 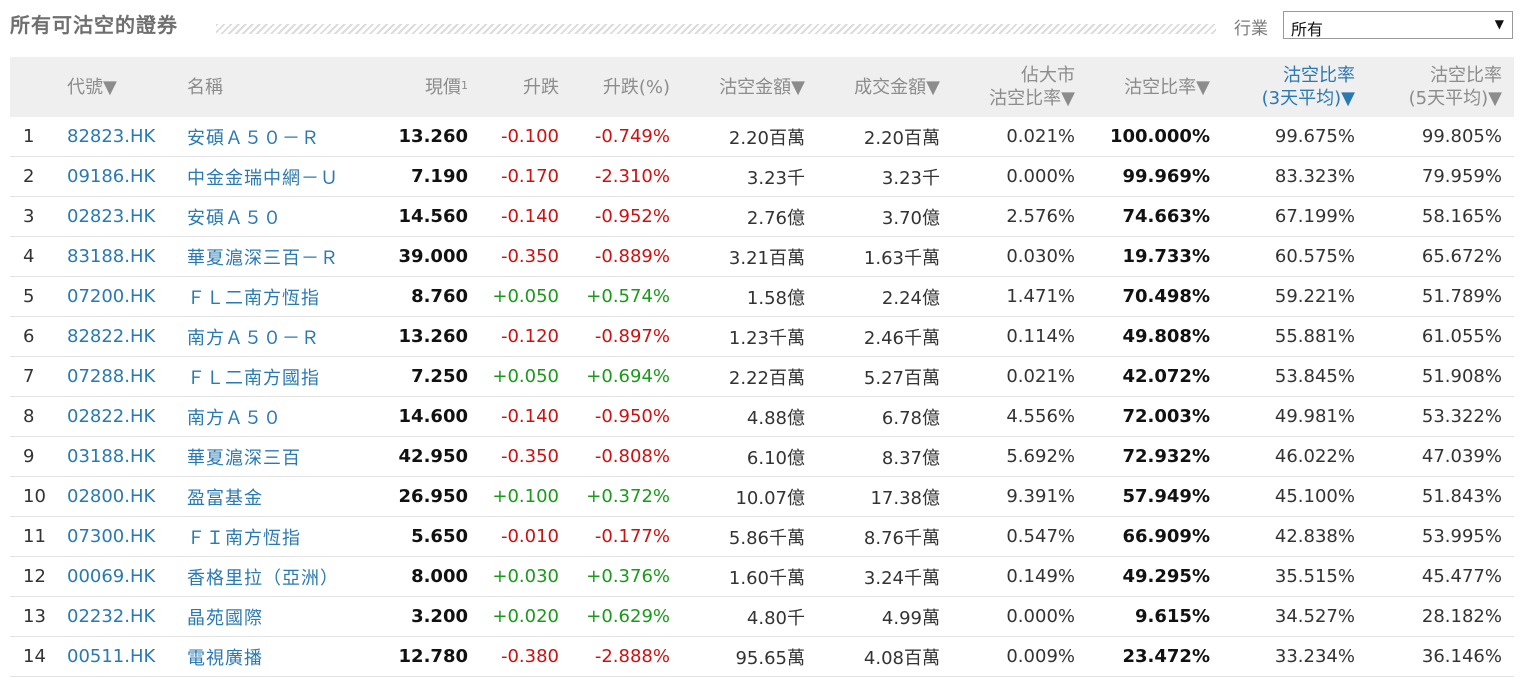 What do you see at coordinates (1294, 256) in the screenshot?
I see `cell-ratio-3d: 60.575%` at bounding box center [1294, 256].